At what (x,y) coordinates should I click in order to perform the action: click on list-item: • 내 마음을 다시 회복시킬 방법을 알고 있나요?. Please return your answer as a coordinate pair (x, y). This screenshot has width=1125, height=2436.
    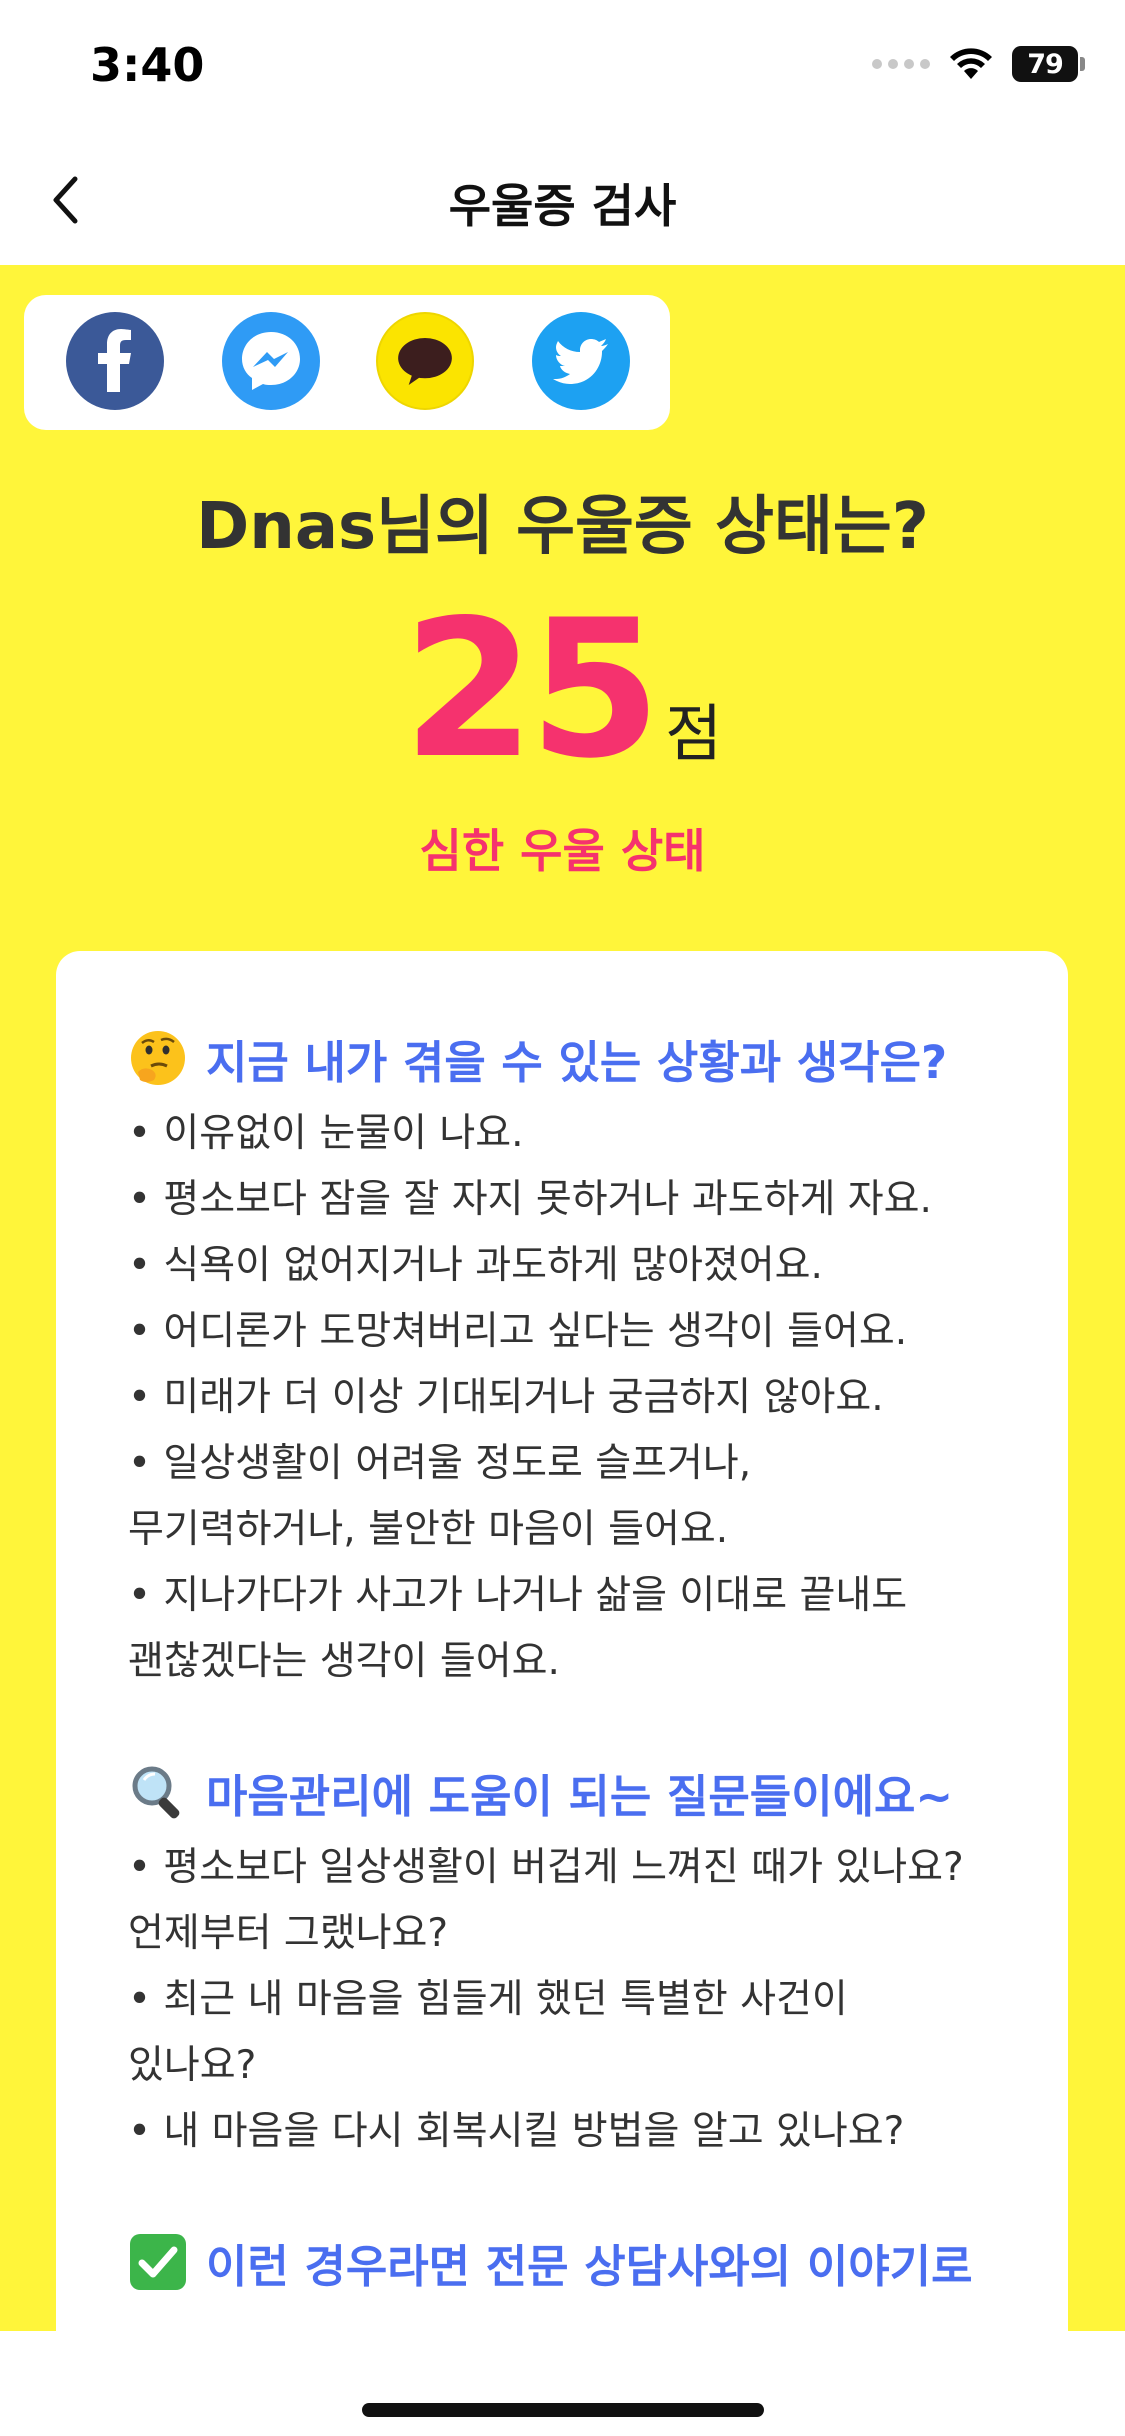
    Looking at the image, I should click on (516, 2131).